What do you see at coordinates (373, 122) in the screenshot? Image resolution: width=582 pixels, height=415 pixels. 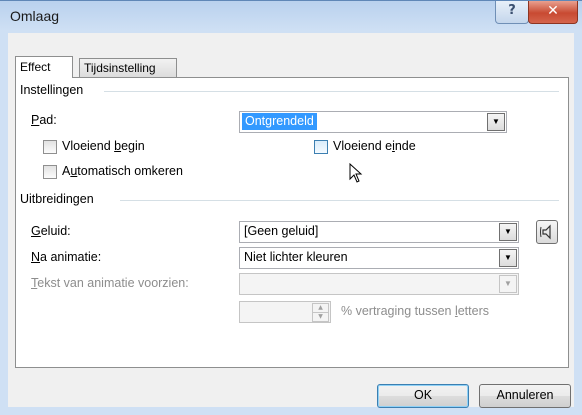 I see `path-dropdown: Ontgrendeld ▼` at bounding box center [373, 122].